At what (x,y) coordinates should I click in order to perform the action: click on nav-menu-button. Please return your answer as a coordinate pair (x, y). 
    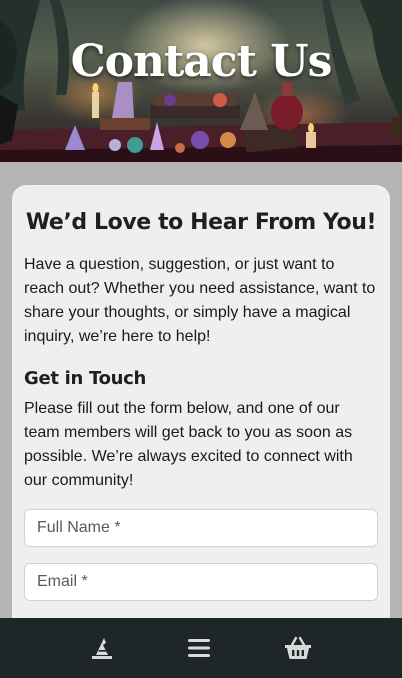
    Looking at the image, I should click on (199, 648).